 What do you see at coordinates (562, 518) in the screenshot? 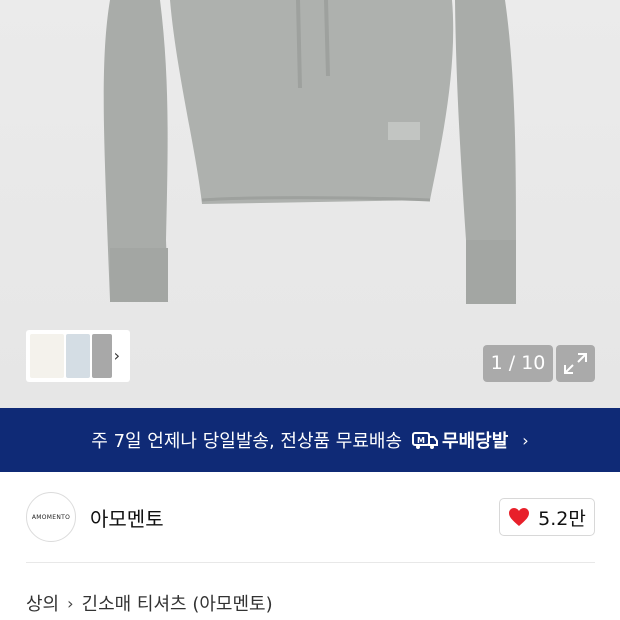
I see `like-count: 5.2만` at bounding box center [562, 518].